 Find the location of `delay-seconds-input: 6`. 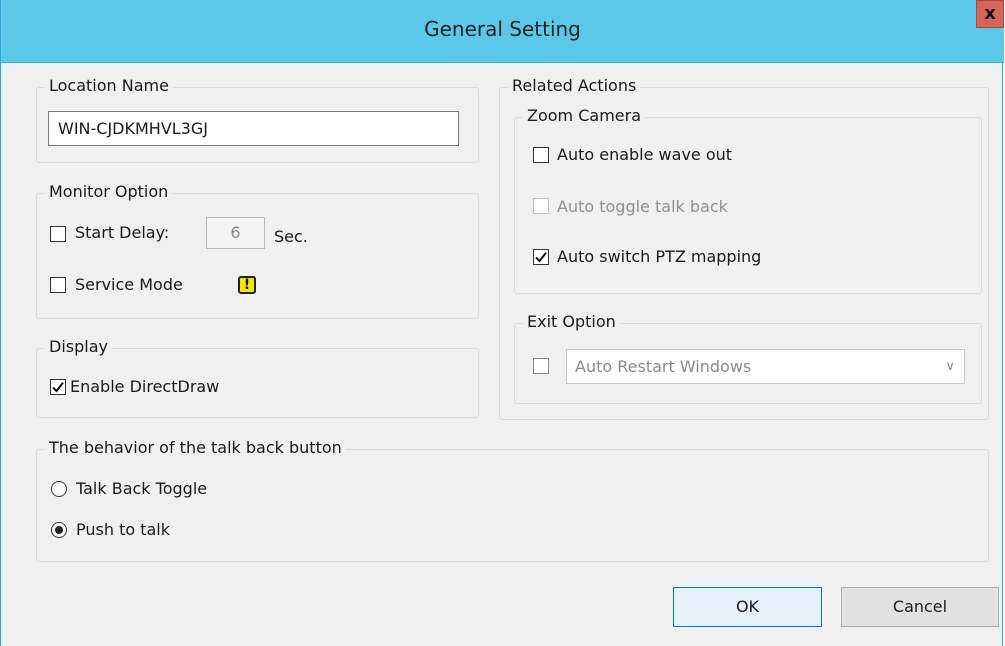

delay-seconds-input: 6 is located at coordinates (235, 233).